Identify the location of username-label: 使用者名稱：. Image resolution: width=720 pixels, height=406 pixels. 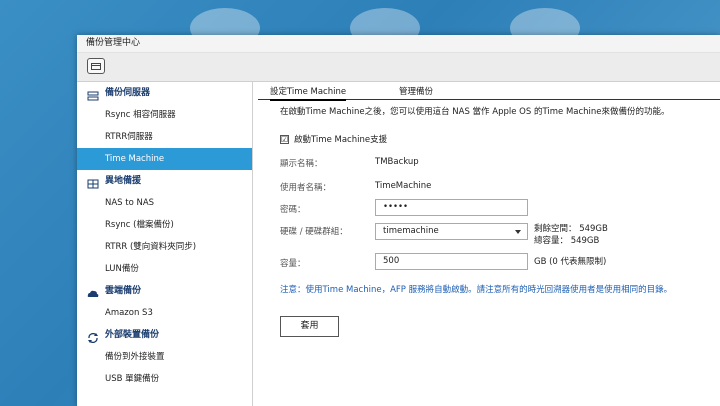
(306, 188).